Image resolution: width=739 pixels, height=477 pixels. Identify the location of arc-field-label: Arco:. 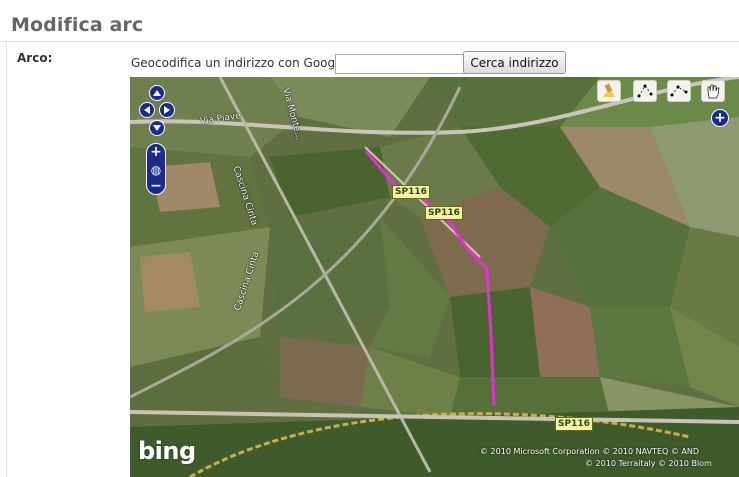
(35, 58).